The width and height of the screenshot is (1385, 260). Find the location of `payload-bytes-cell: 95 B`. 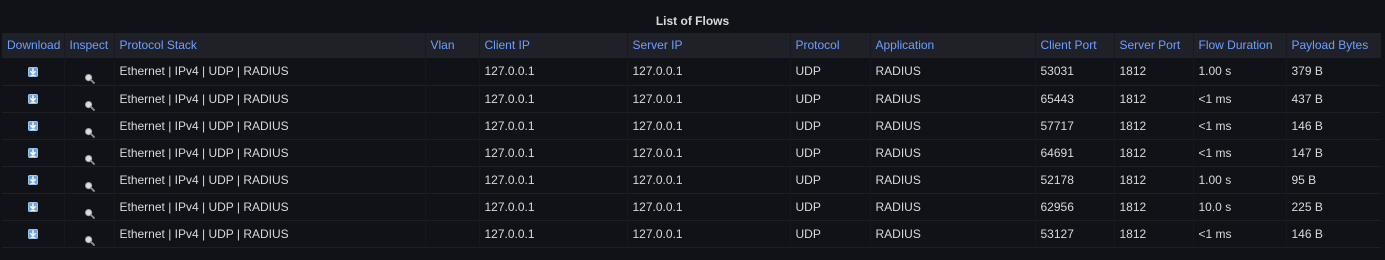

payload-bytes-cell: 95 B is located at coordinates (1304, 179).